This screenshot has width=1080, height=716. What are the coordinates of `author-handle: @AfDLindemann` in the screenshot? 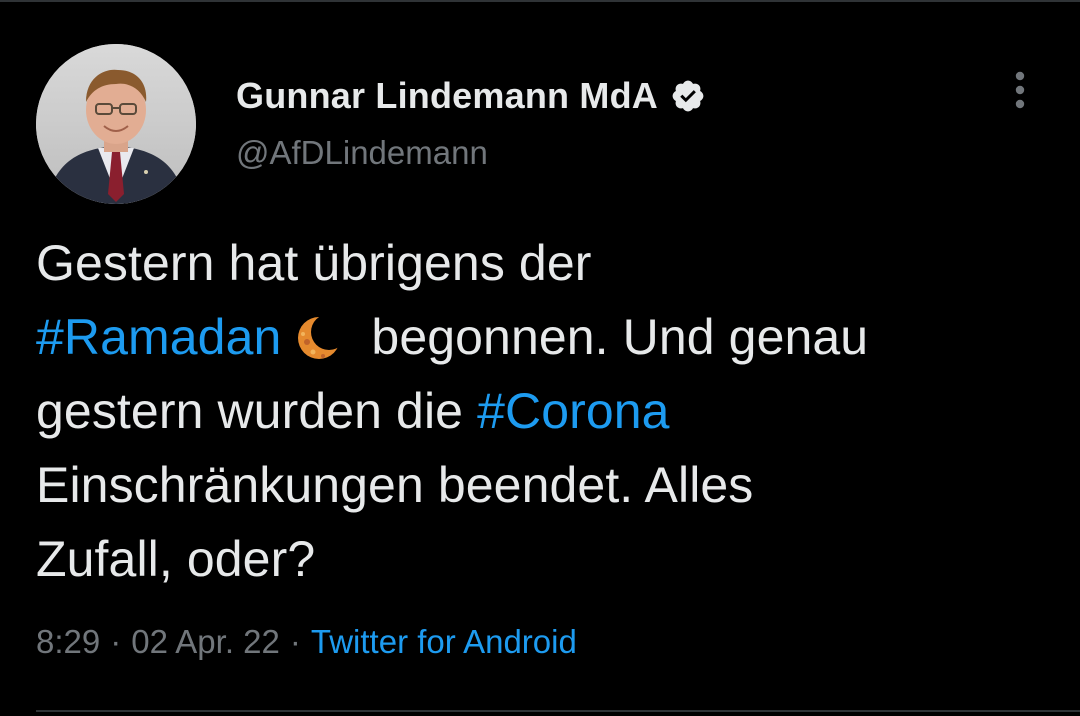 It's located at (362, 153).